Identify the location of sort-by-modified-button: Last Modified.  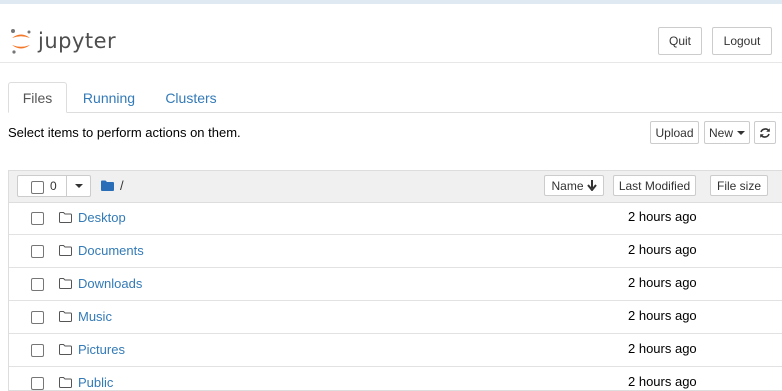
(654, 185).